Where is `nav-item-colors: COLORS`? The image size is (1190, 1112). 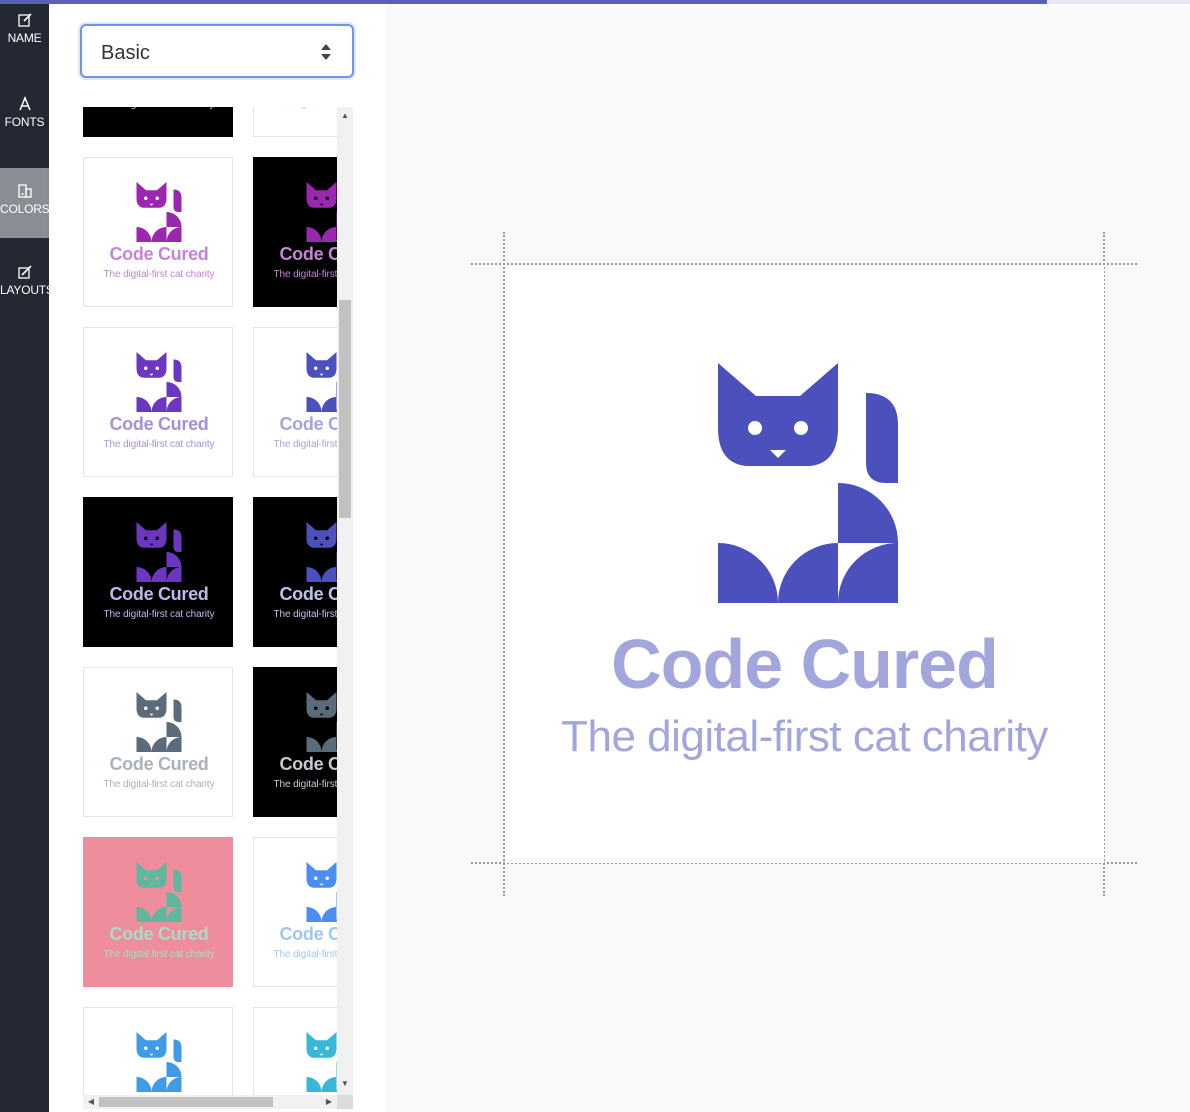 nav-item-colors: COLORS is located at coordinates (25, 203).